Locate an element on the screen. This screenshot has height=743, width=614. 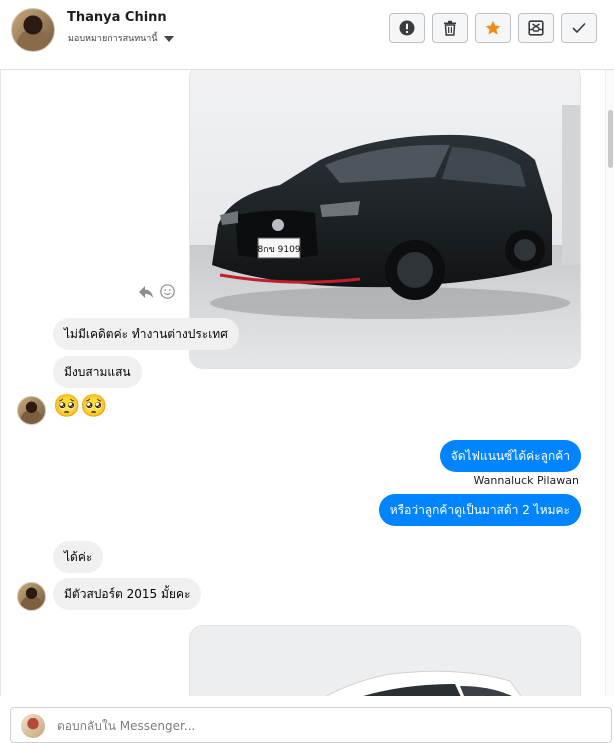
contact-name: Thanya Chinn is located at coordinates (117, 17).